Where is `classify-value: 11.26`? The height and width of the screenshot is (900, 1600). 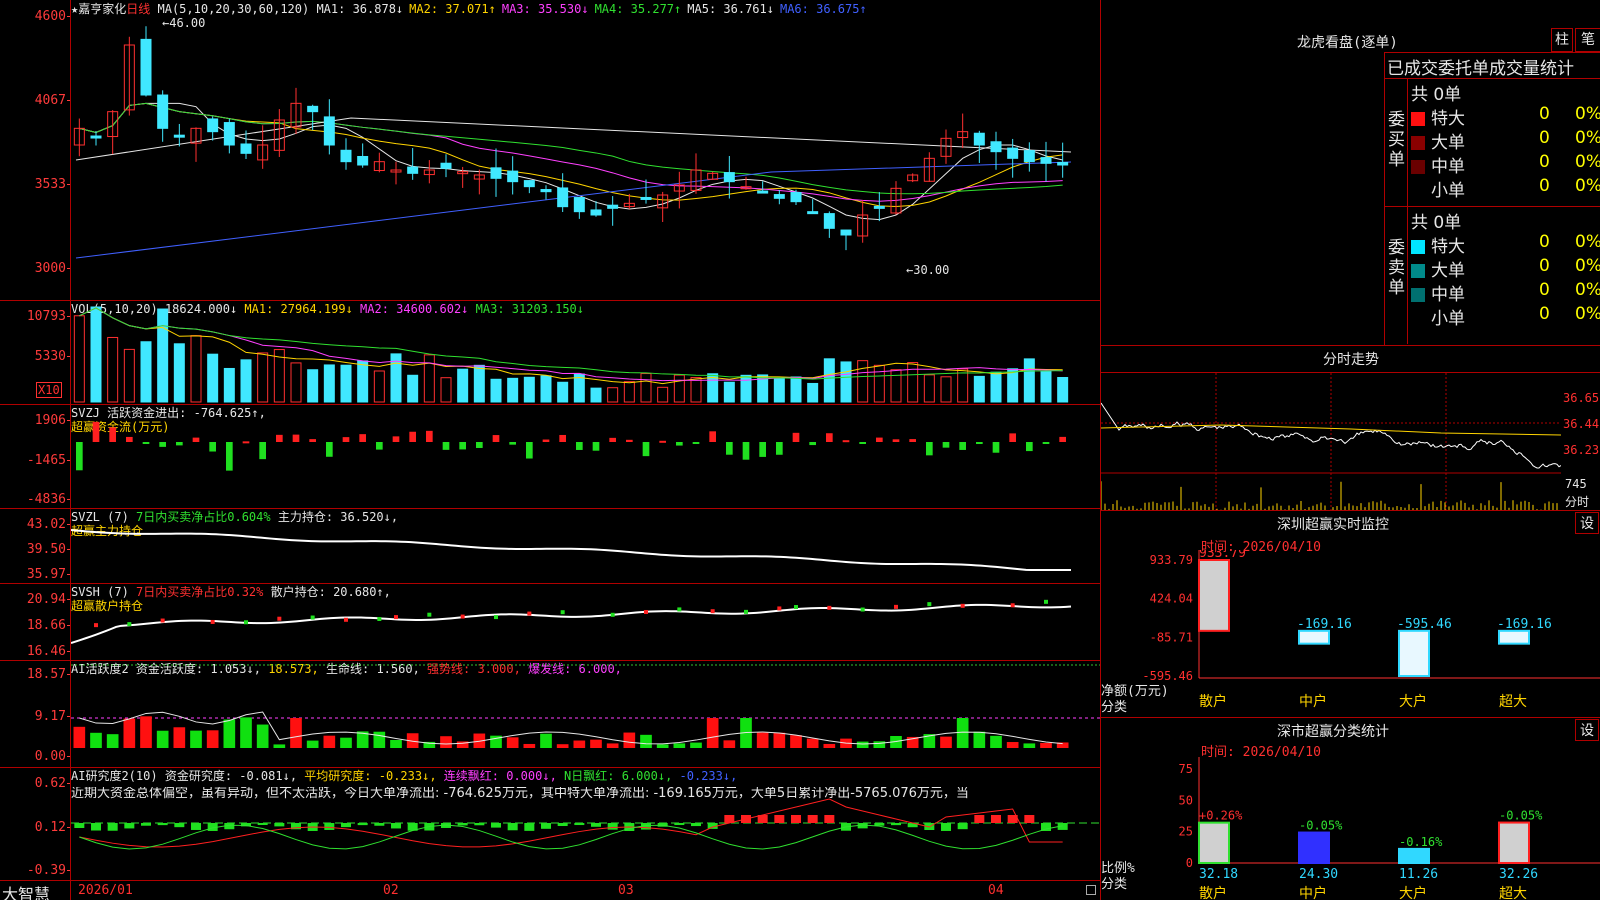
classify-value: 11.26 is located at coordinates (1418, 874).